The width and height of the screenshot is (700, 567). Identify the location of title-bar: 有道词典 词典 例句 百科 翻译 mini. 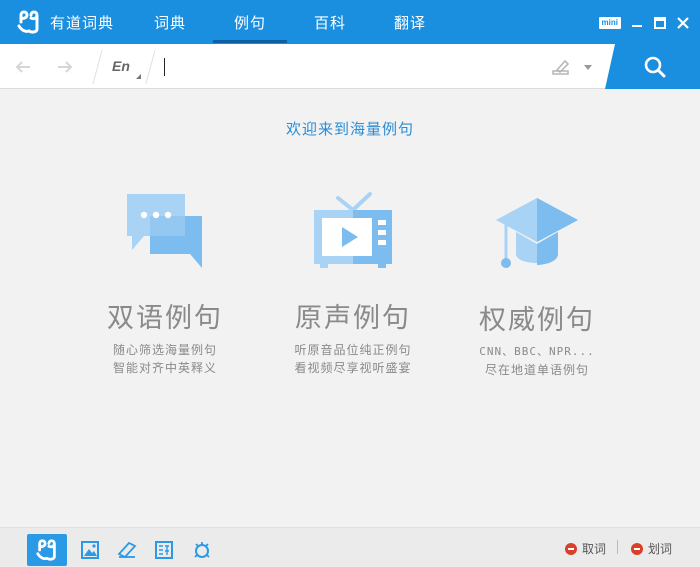
(350, 22).